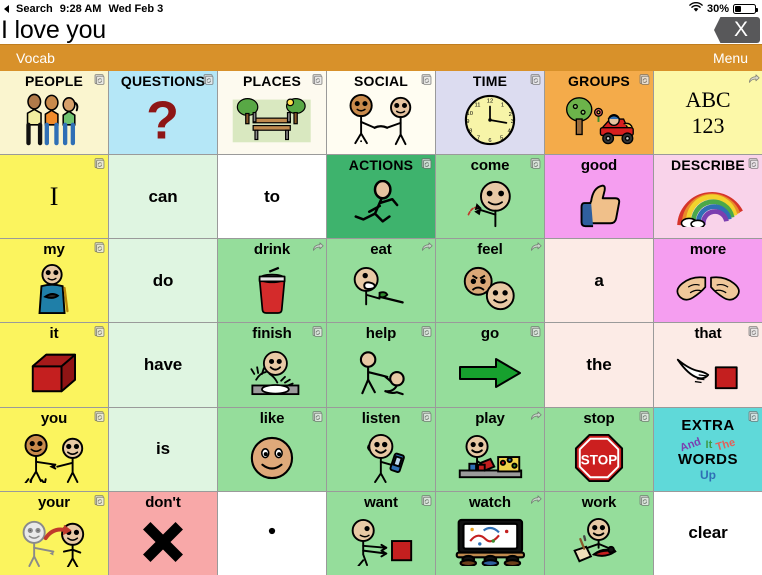 This screenshot has height=575, width=762. I want to click on grid-button: DESCRIBE, so click(708, 197).